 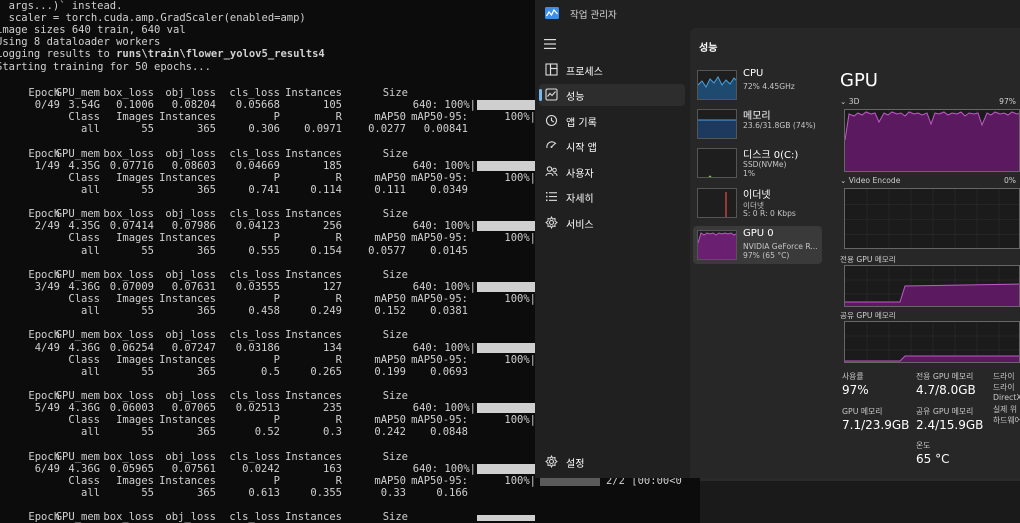 I want to click on validation-column-header: Images, so click(x=135, y=117).